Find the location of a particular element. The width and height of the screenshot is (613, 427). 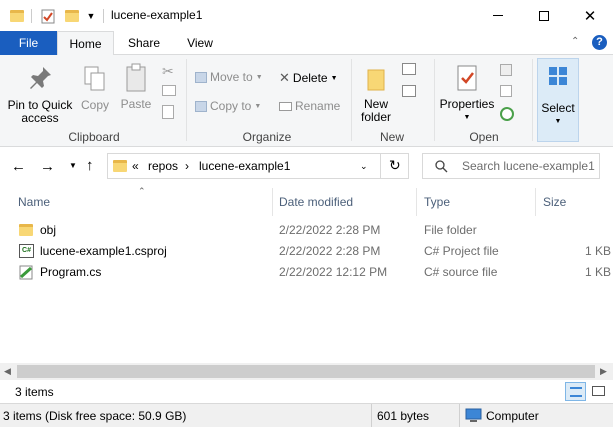

cut-icon: ✂ is located at coordinates (168, 71).